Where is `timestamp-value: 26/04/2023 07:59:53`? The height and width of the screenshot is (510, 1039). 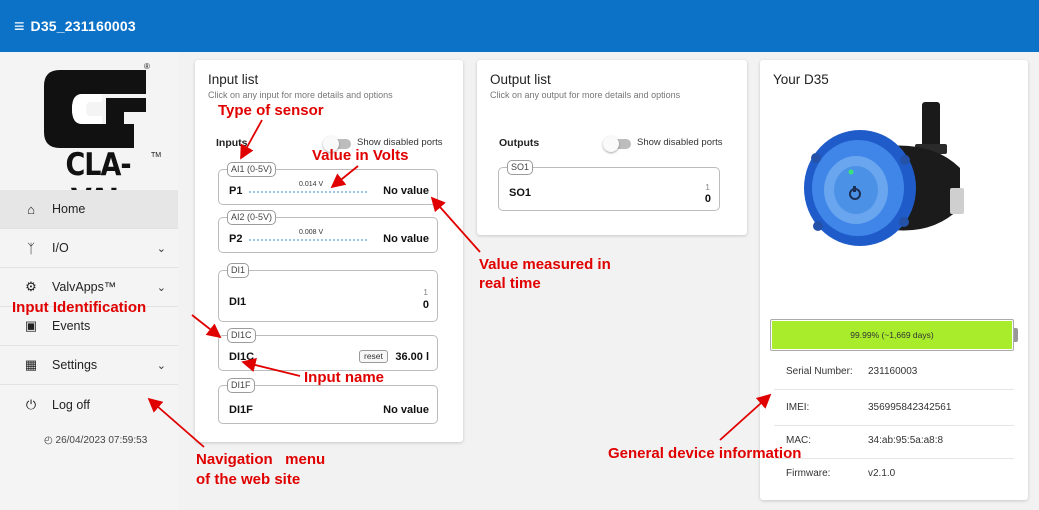 timestamp-value: 26/04/2023 07:59:53 is located at coordinates (101, 440).